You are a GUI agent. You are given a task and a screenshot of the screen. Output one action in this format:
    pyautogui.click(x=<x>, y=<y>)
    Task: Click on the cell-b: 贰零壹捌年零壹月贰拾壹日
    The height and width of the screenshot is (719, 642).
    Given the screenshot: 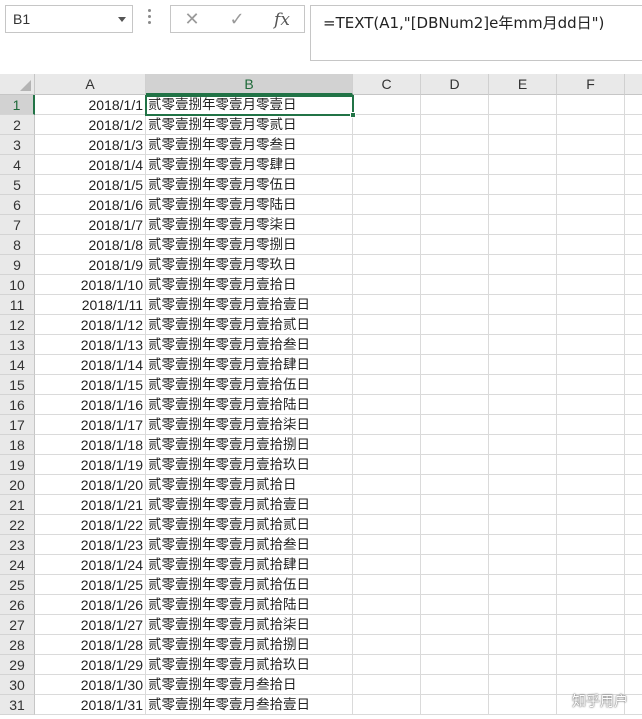 What is the action you would take?
    pyautogui.click(x=249, y=505)
    